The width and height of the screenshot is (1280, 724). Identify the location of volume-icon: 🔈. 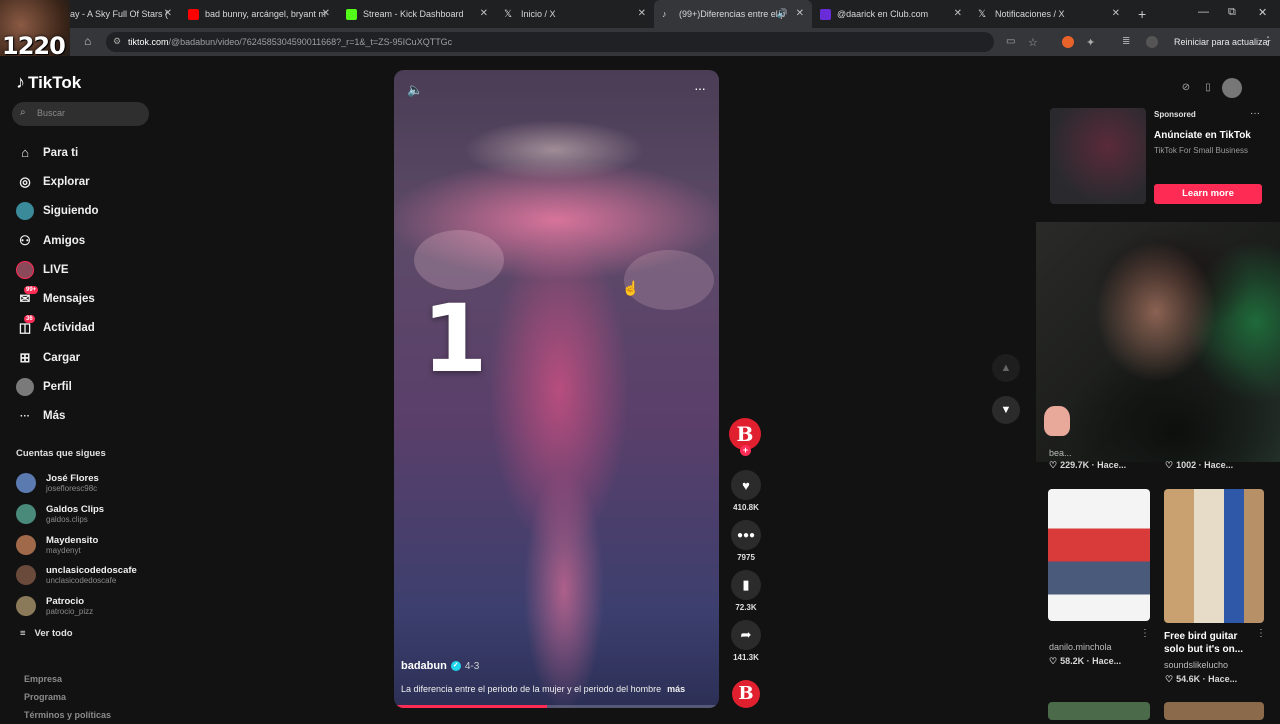
(415, 90).